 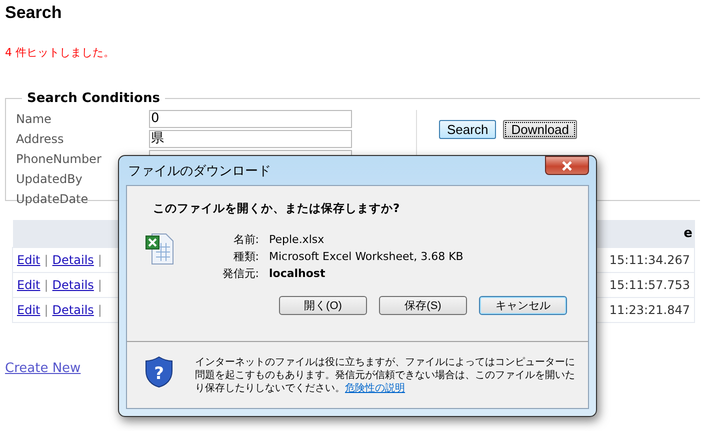 I want to click on detail-value: Peple.xlsx, so click(x=297, y=239).